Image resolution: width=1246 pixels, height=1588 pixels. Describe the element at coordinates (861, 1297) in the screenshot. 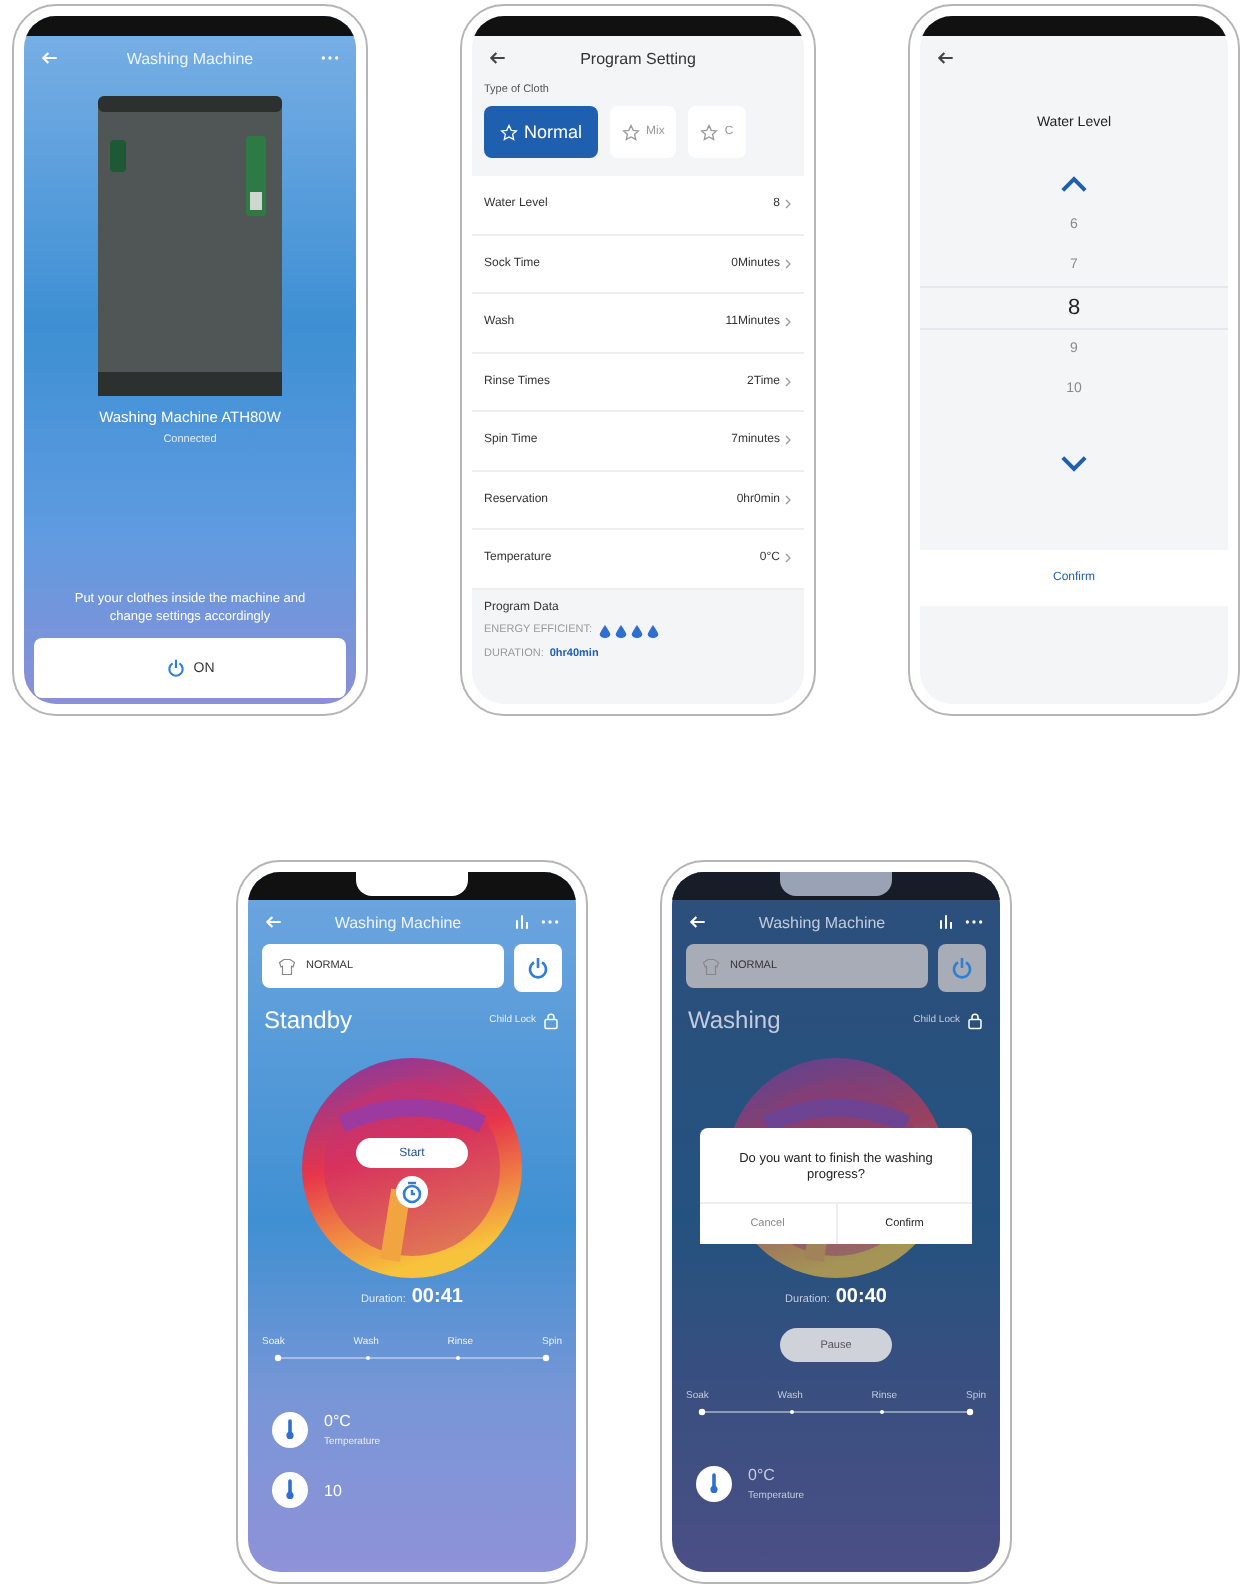

I see `duration-time: 00:40` at that location.